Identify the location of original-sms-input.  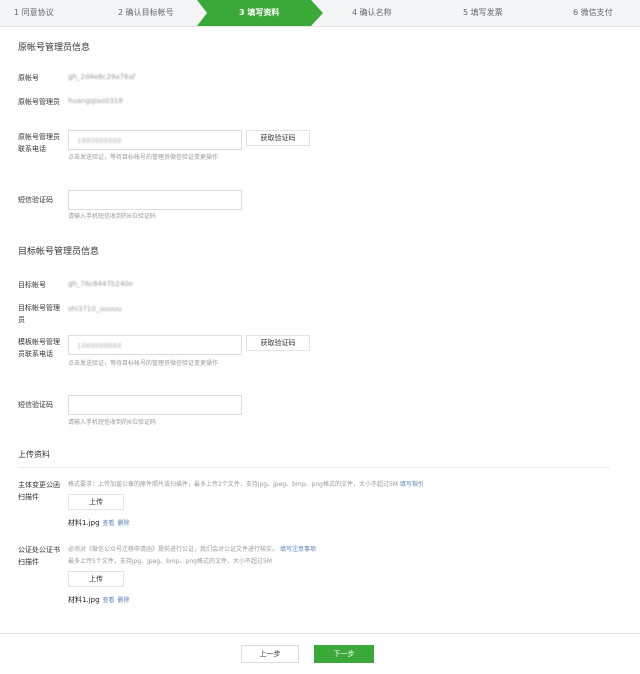
(155, 200).